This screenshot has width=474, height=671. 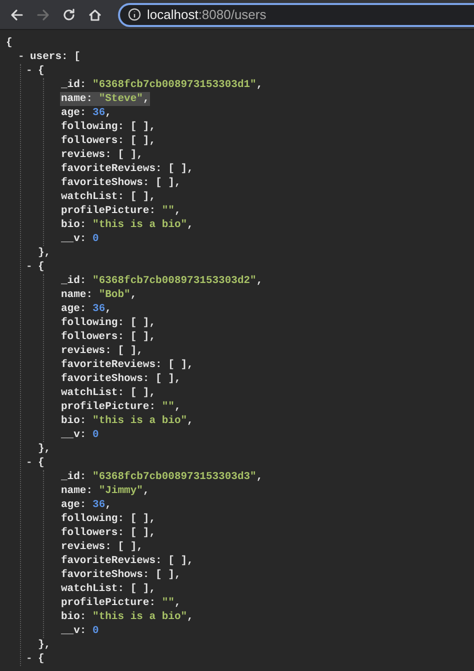 What do you see at coordinates (162, 281) in the screenshot?
I see `json-line: _id: "6368fcb7cb008973153303d2",` at bounding box center [162, 281].